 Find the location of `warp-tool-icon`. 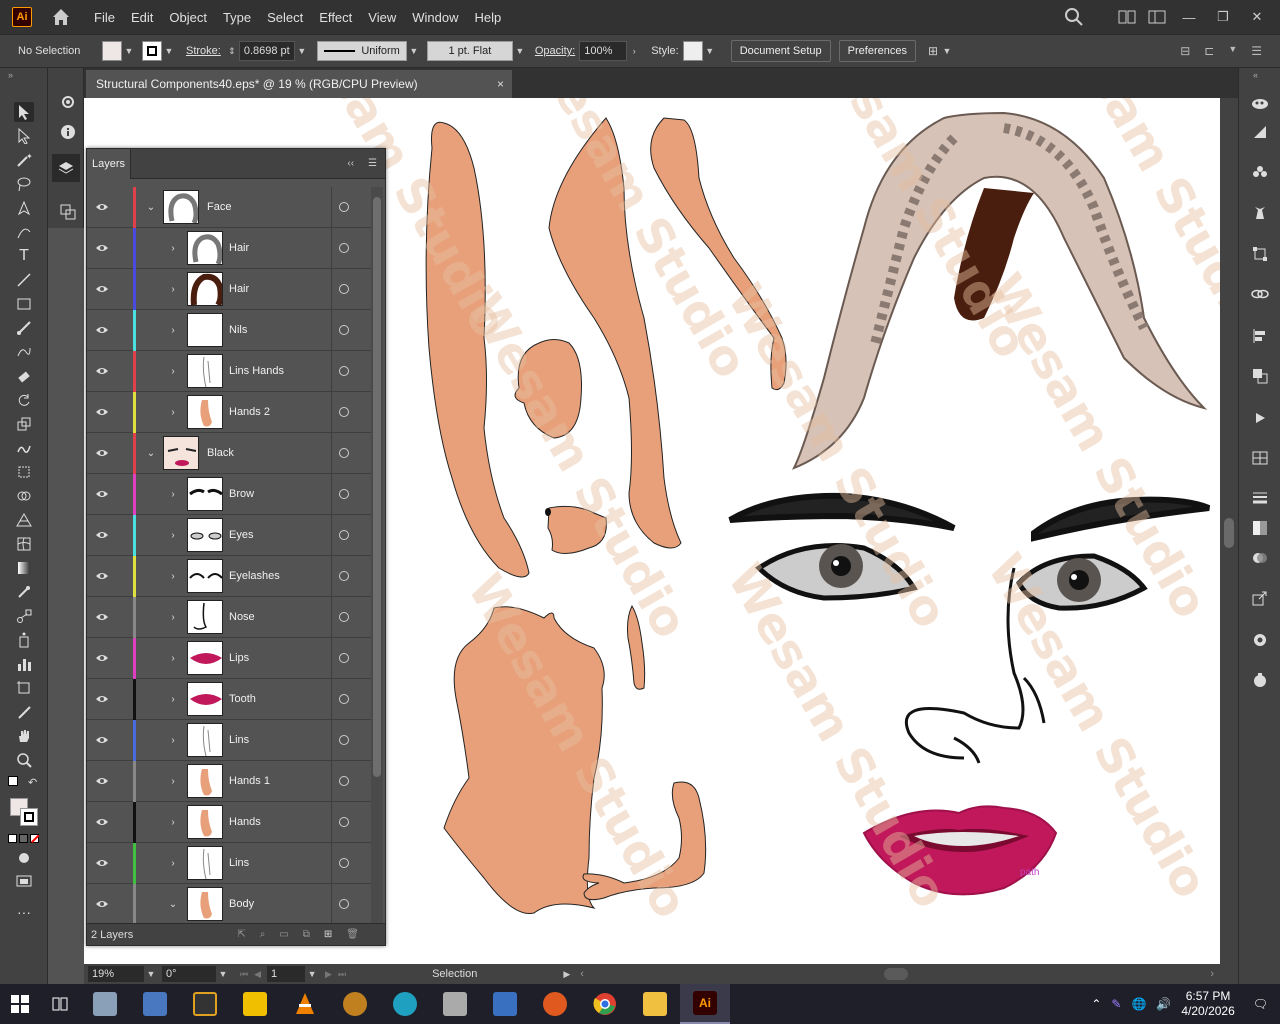

warp-tool-icon is located at coordinates (24, 448).